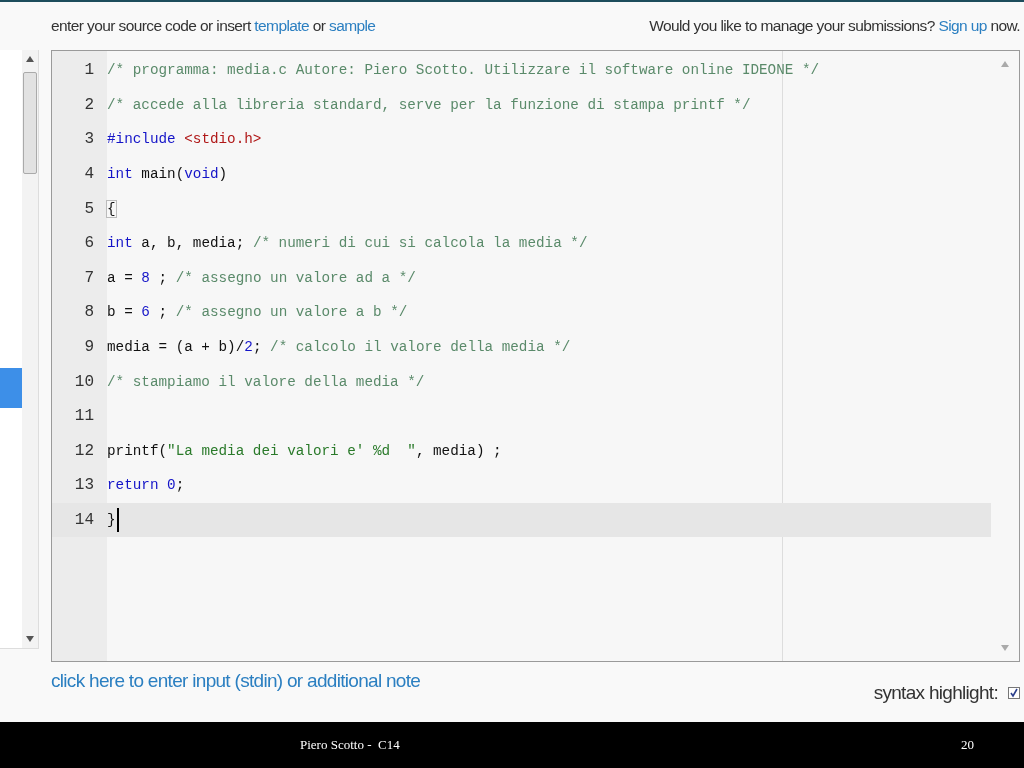  Describe the element at coordinates (89, 139) in the screenshot. I see `line-number: 3` at that location.